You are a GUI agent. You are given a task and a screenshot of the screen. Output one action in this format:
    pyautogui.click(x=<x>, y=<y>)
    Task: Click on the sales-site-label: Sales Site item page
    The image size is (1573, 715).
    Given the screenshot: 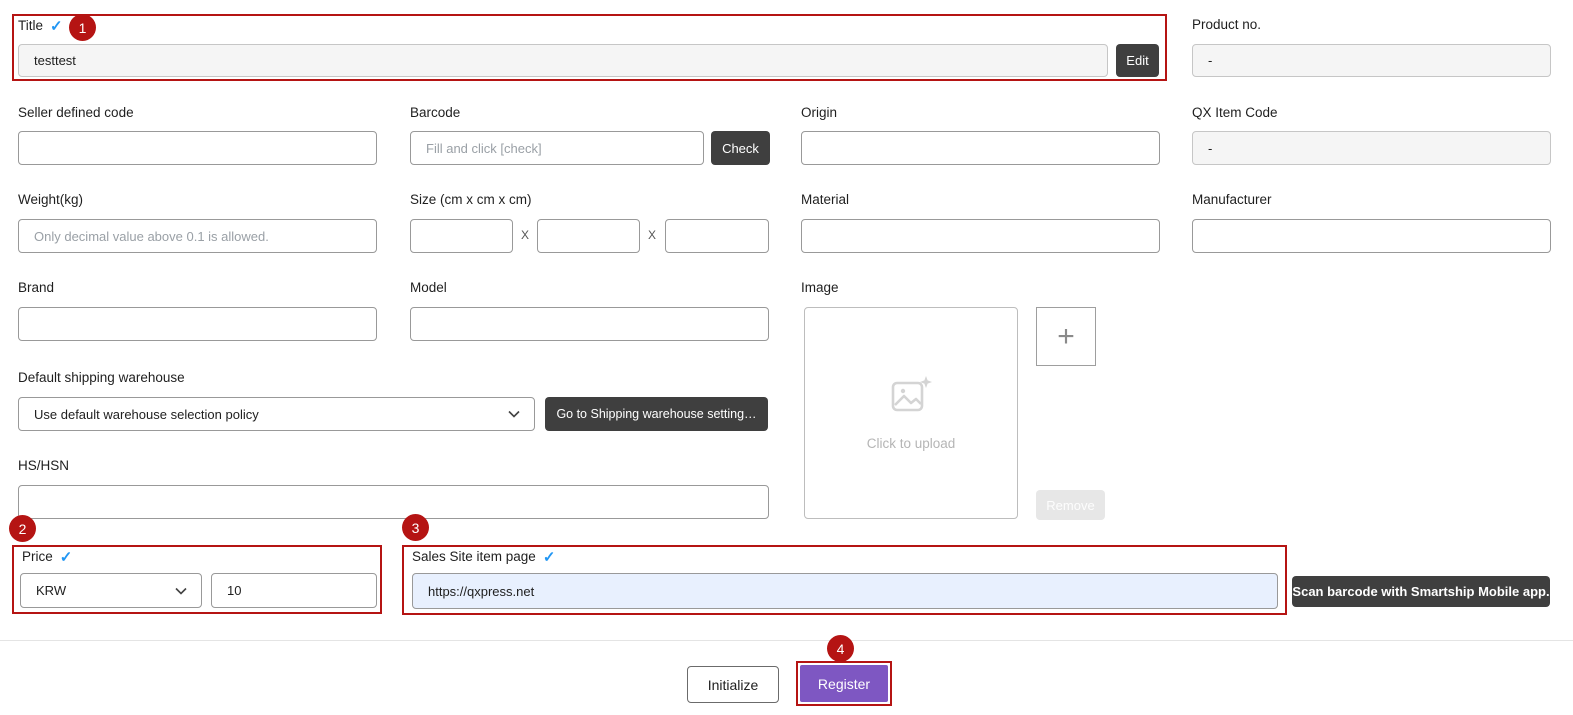 What is the action you would take?
    pyautogui.click(x=474, y=556)
    